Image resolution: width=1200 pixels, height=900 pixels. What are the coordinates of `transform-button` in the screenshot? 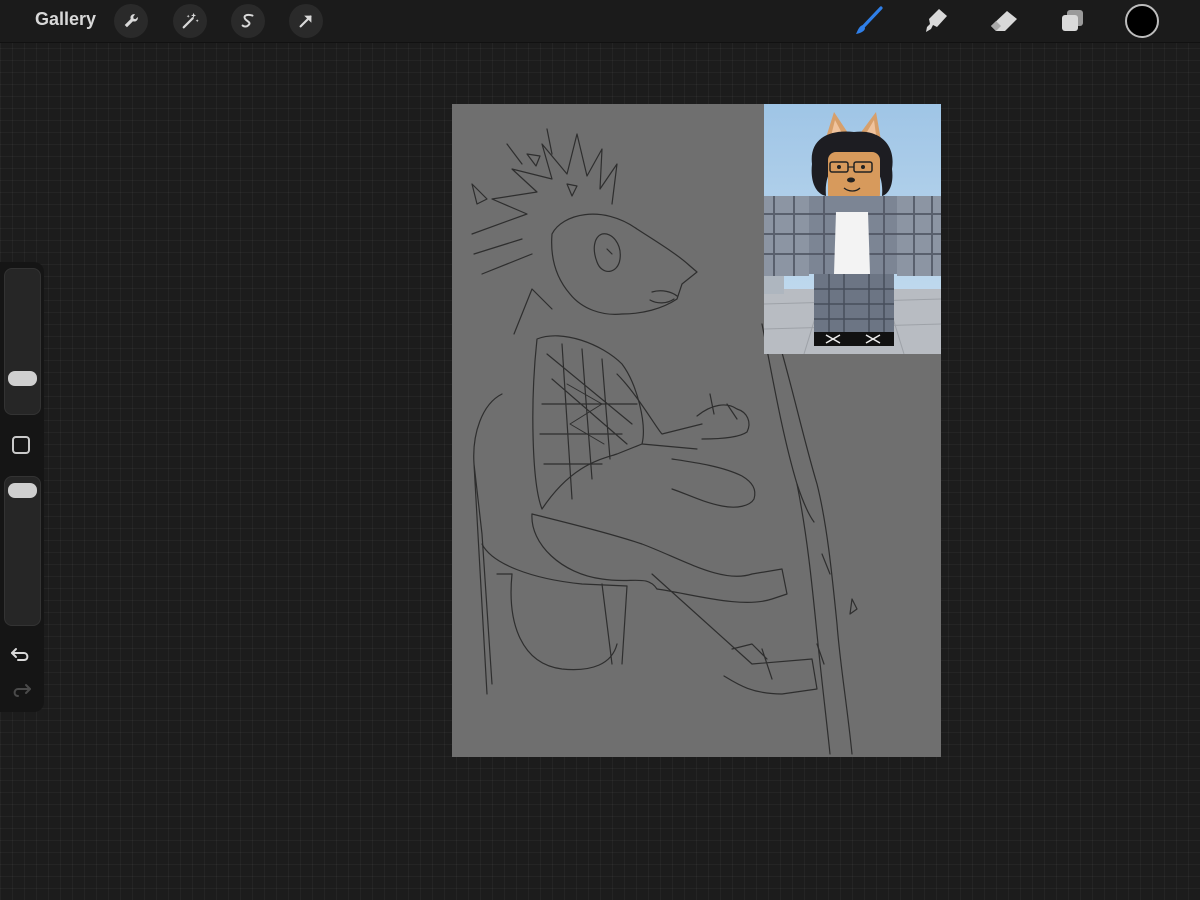 It's located at (306, 21).